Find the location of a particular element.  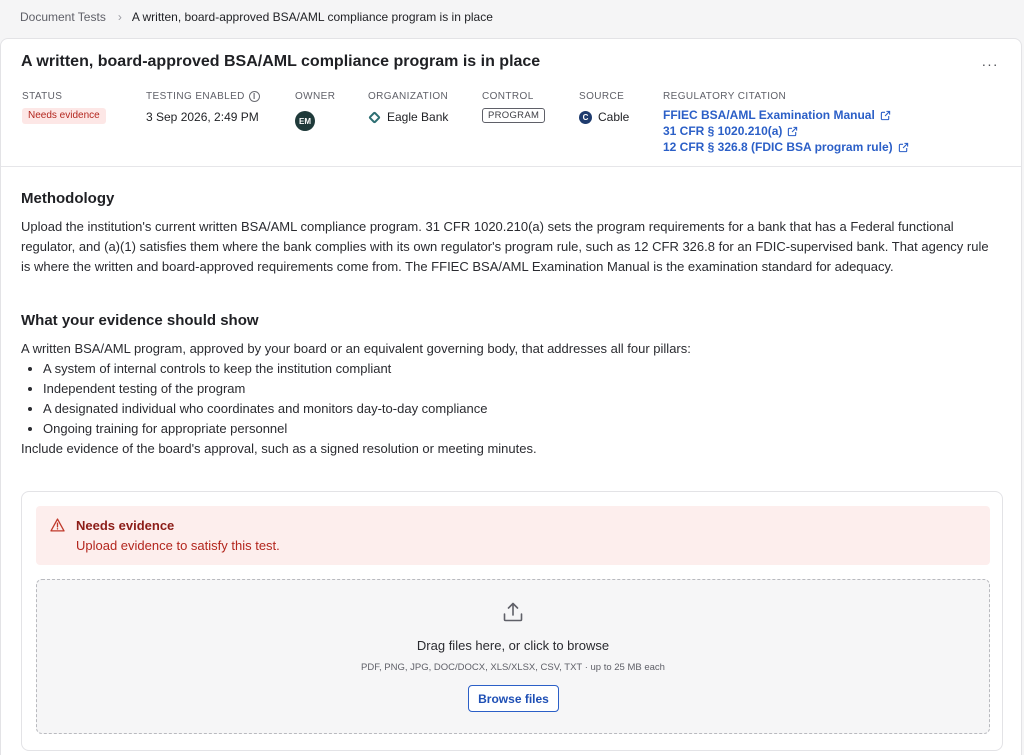

more-options-button: ··· is located at coordinates (990, 64).